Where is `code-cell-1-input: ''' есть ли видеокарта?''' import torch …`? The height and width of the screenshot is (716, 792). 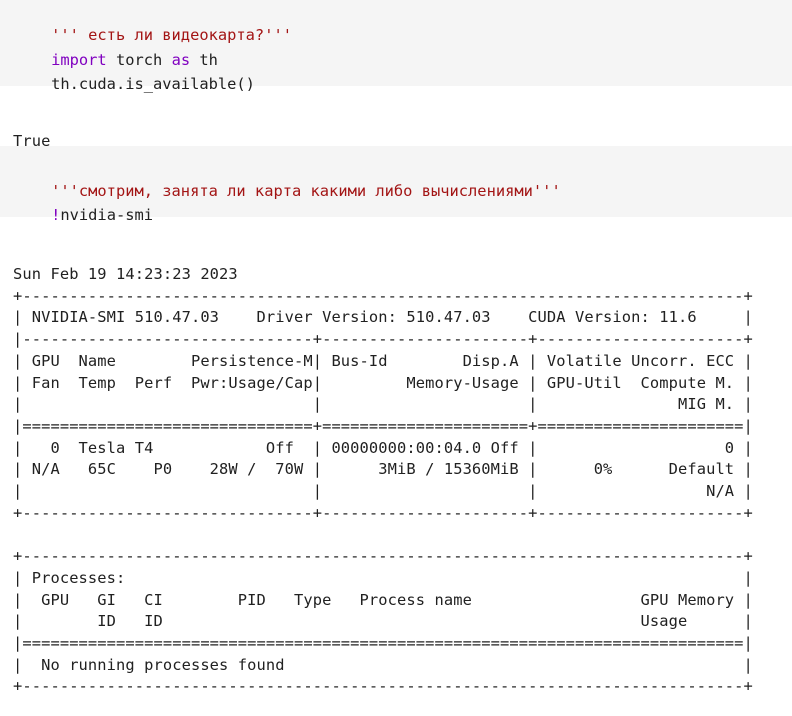
code-cell-1-input: ''' есть ли видеокарта?''' import torch … is located at coordinates (396, 46).